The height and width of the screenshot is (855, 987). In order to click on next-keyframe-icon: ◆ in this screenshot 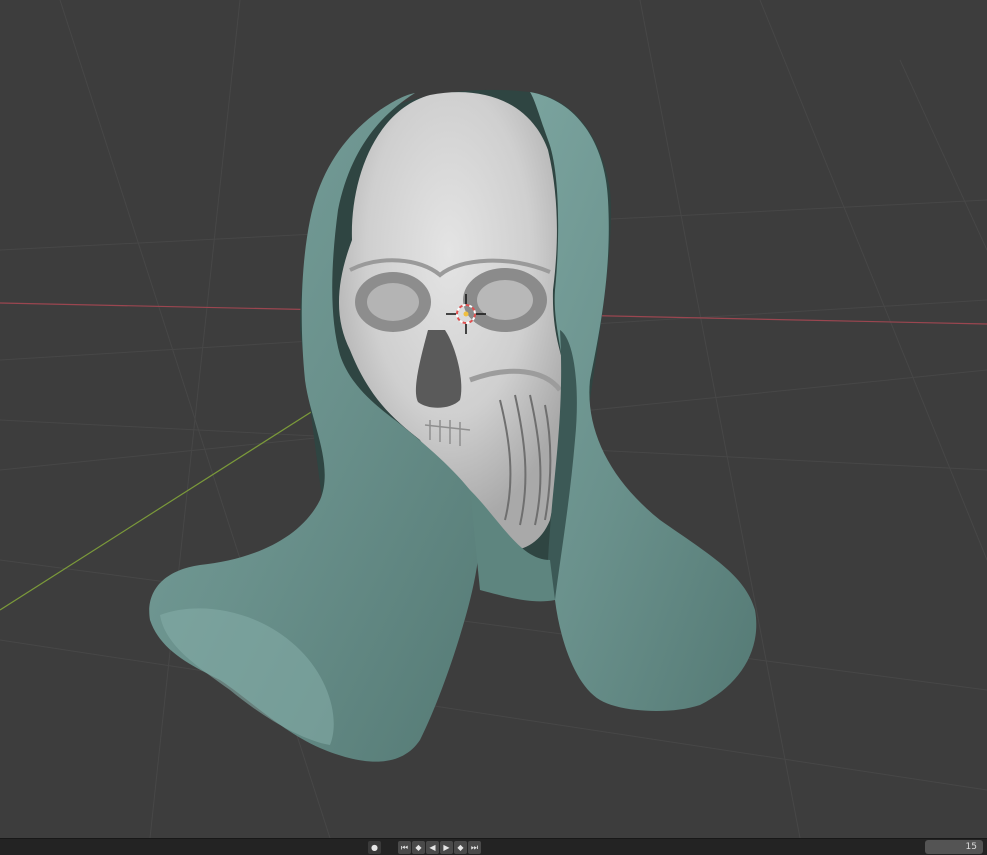, I will do `click(460, 847)`.